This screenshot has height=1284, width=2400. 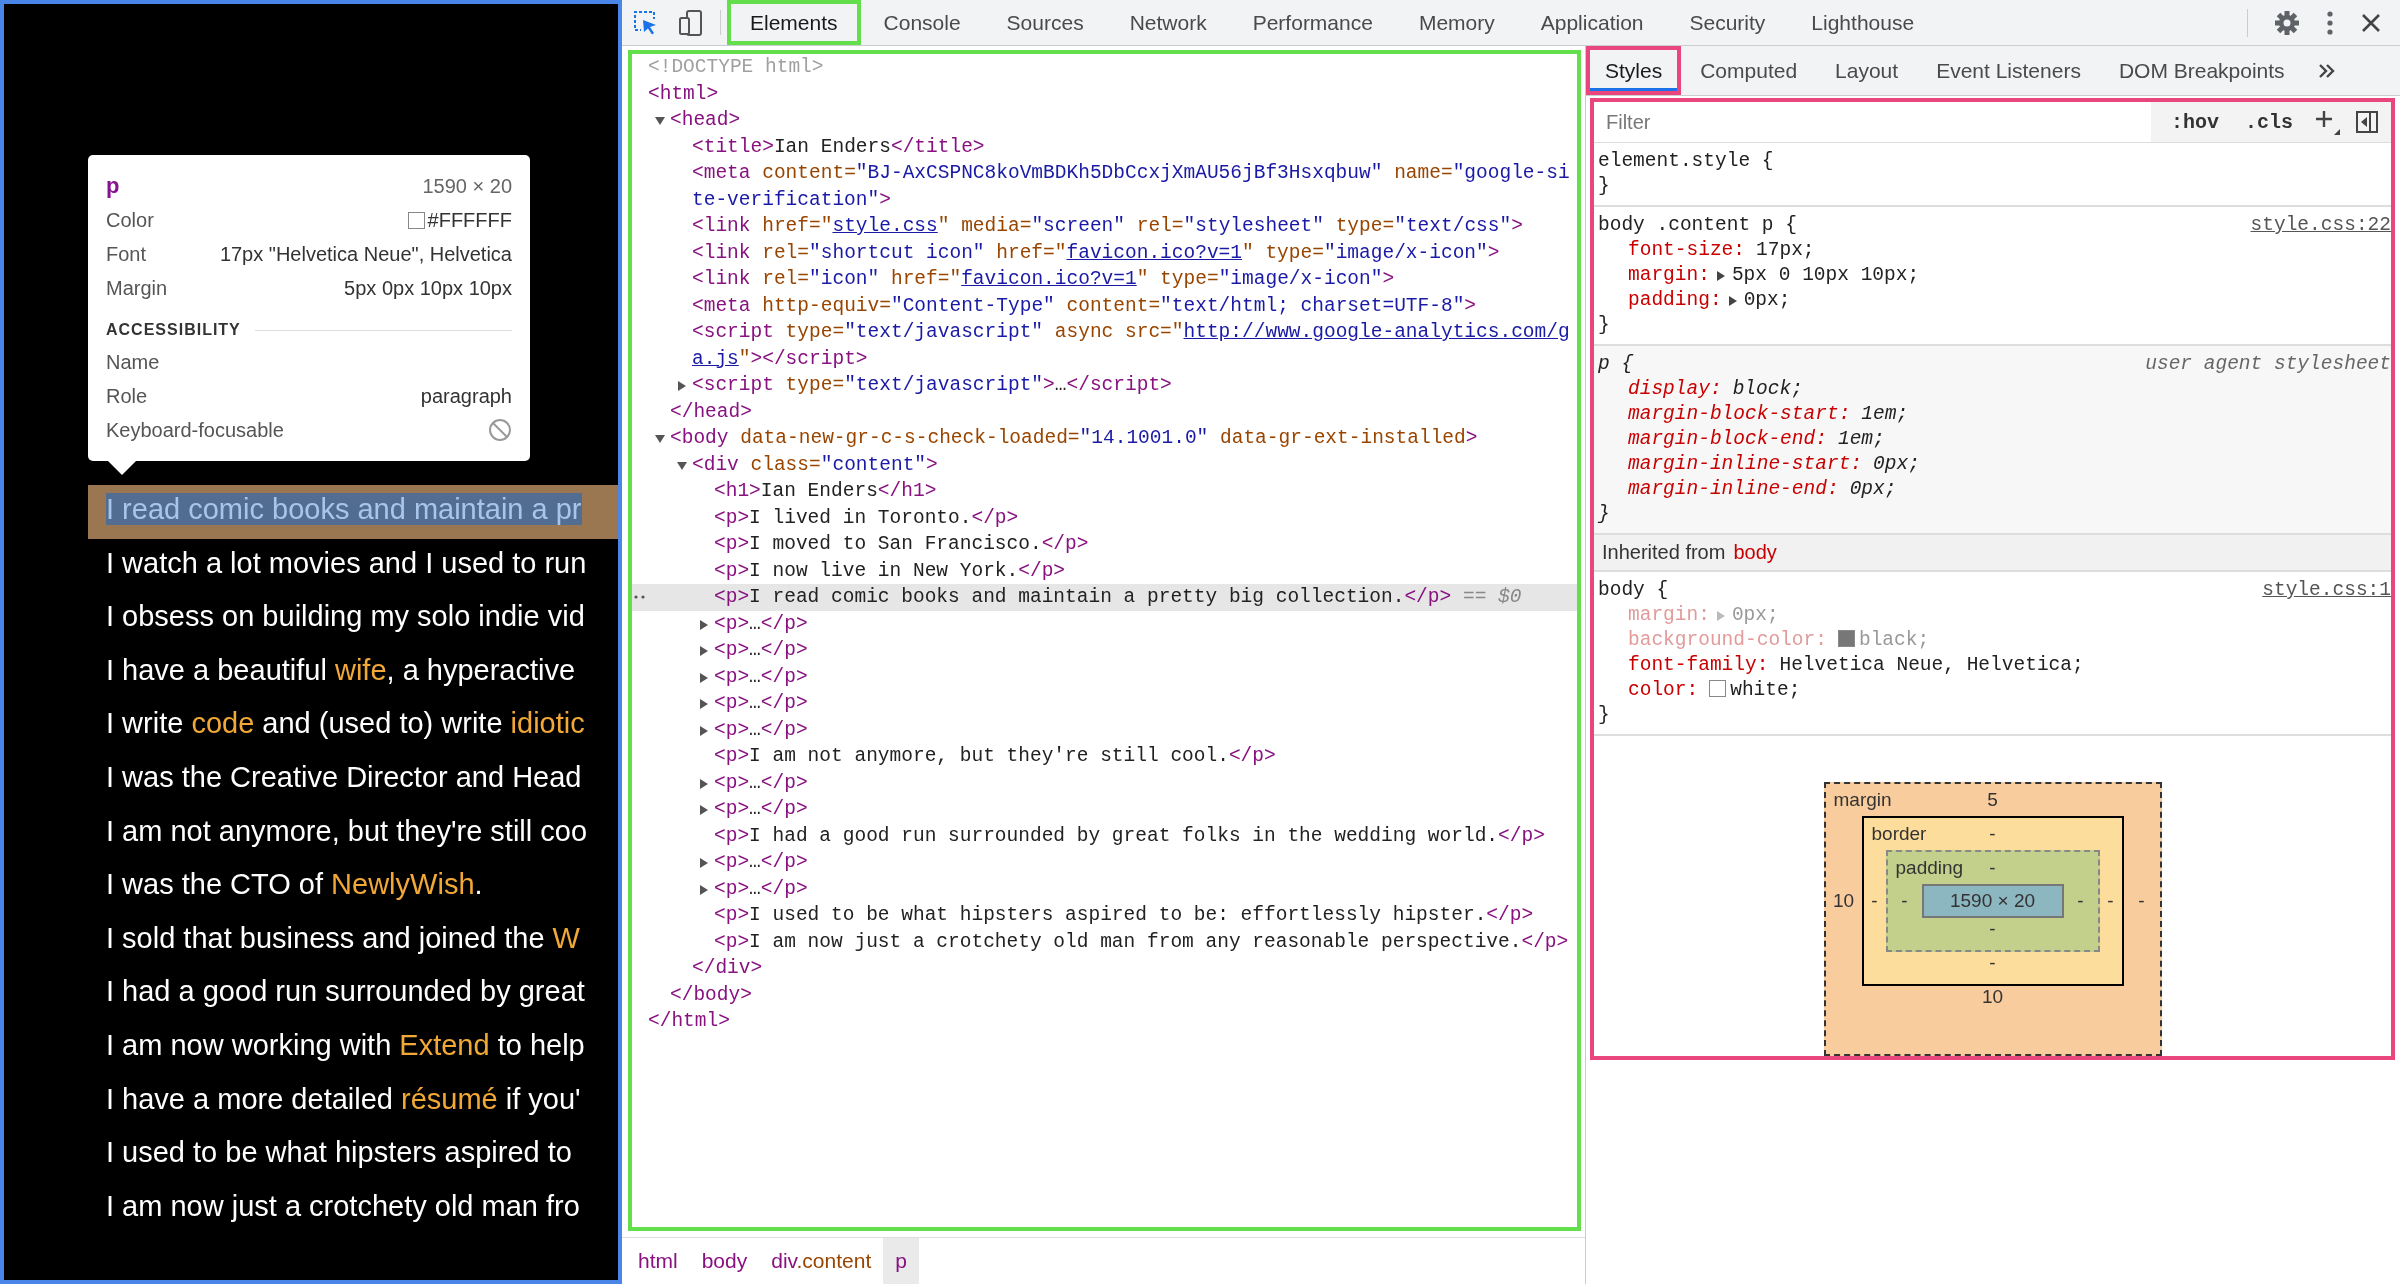 What do you see at coordinates (1687, 250) in the screenshot?
I see `property-name: font-size:` at bounding box center [1687, 250].